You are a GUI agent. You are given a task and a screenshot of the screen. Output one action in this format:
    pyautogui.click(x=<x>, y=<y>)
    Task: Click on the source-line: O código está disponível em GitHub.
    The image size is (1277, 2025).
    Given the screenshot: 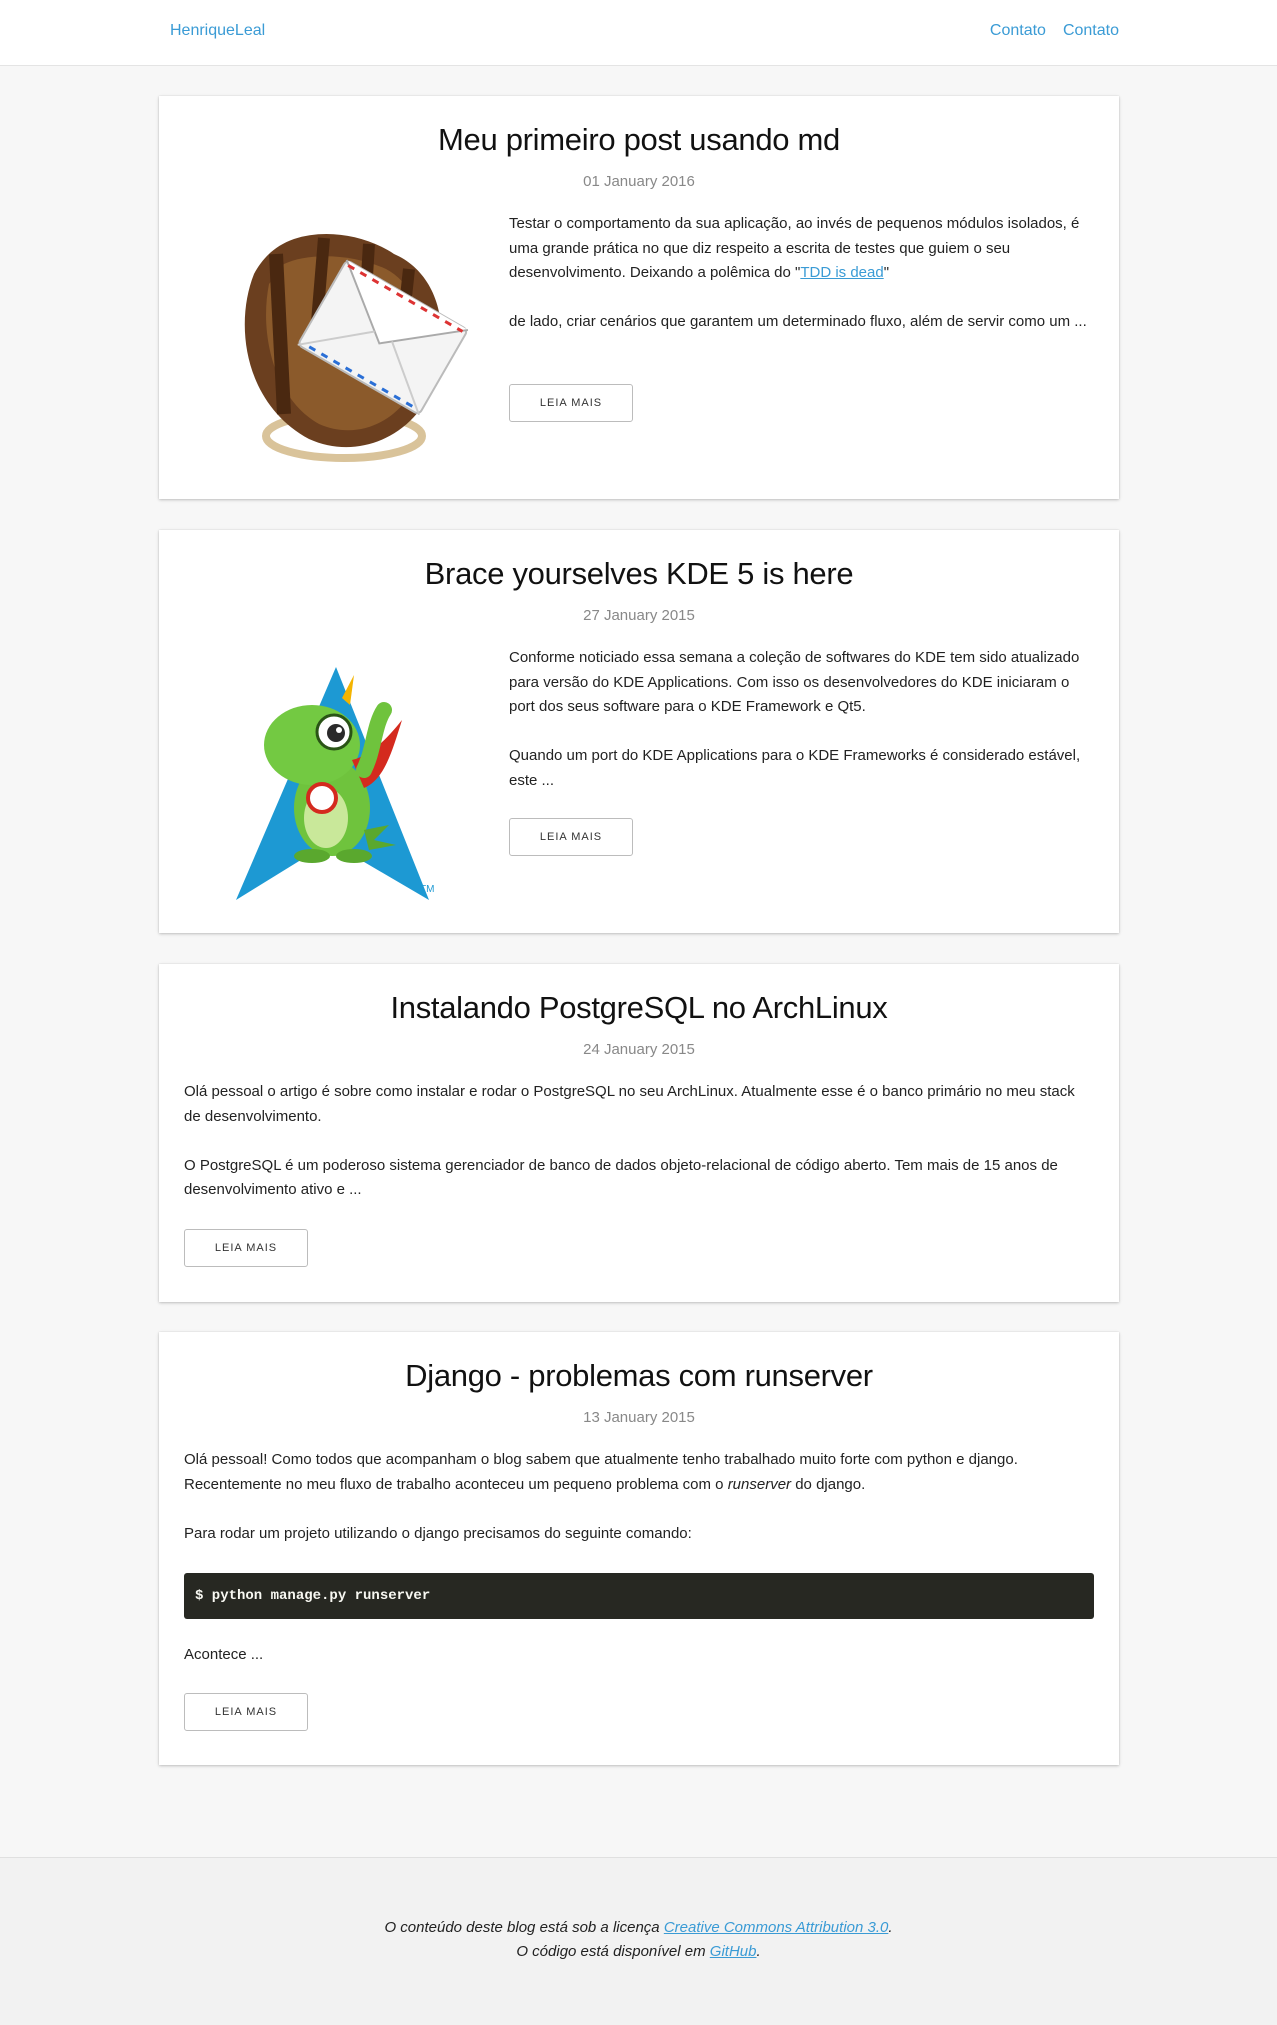 What is the action you would take?
    pyautogui.click(x=638, y=1951)
    